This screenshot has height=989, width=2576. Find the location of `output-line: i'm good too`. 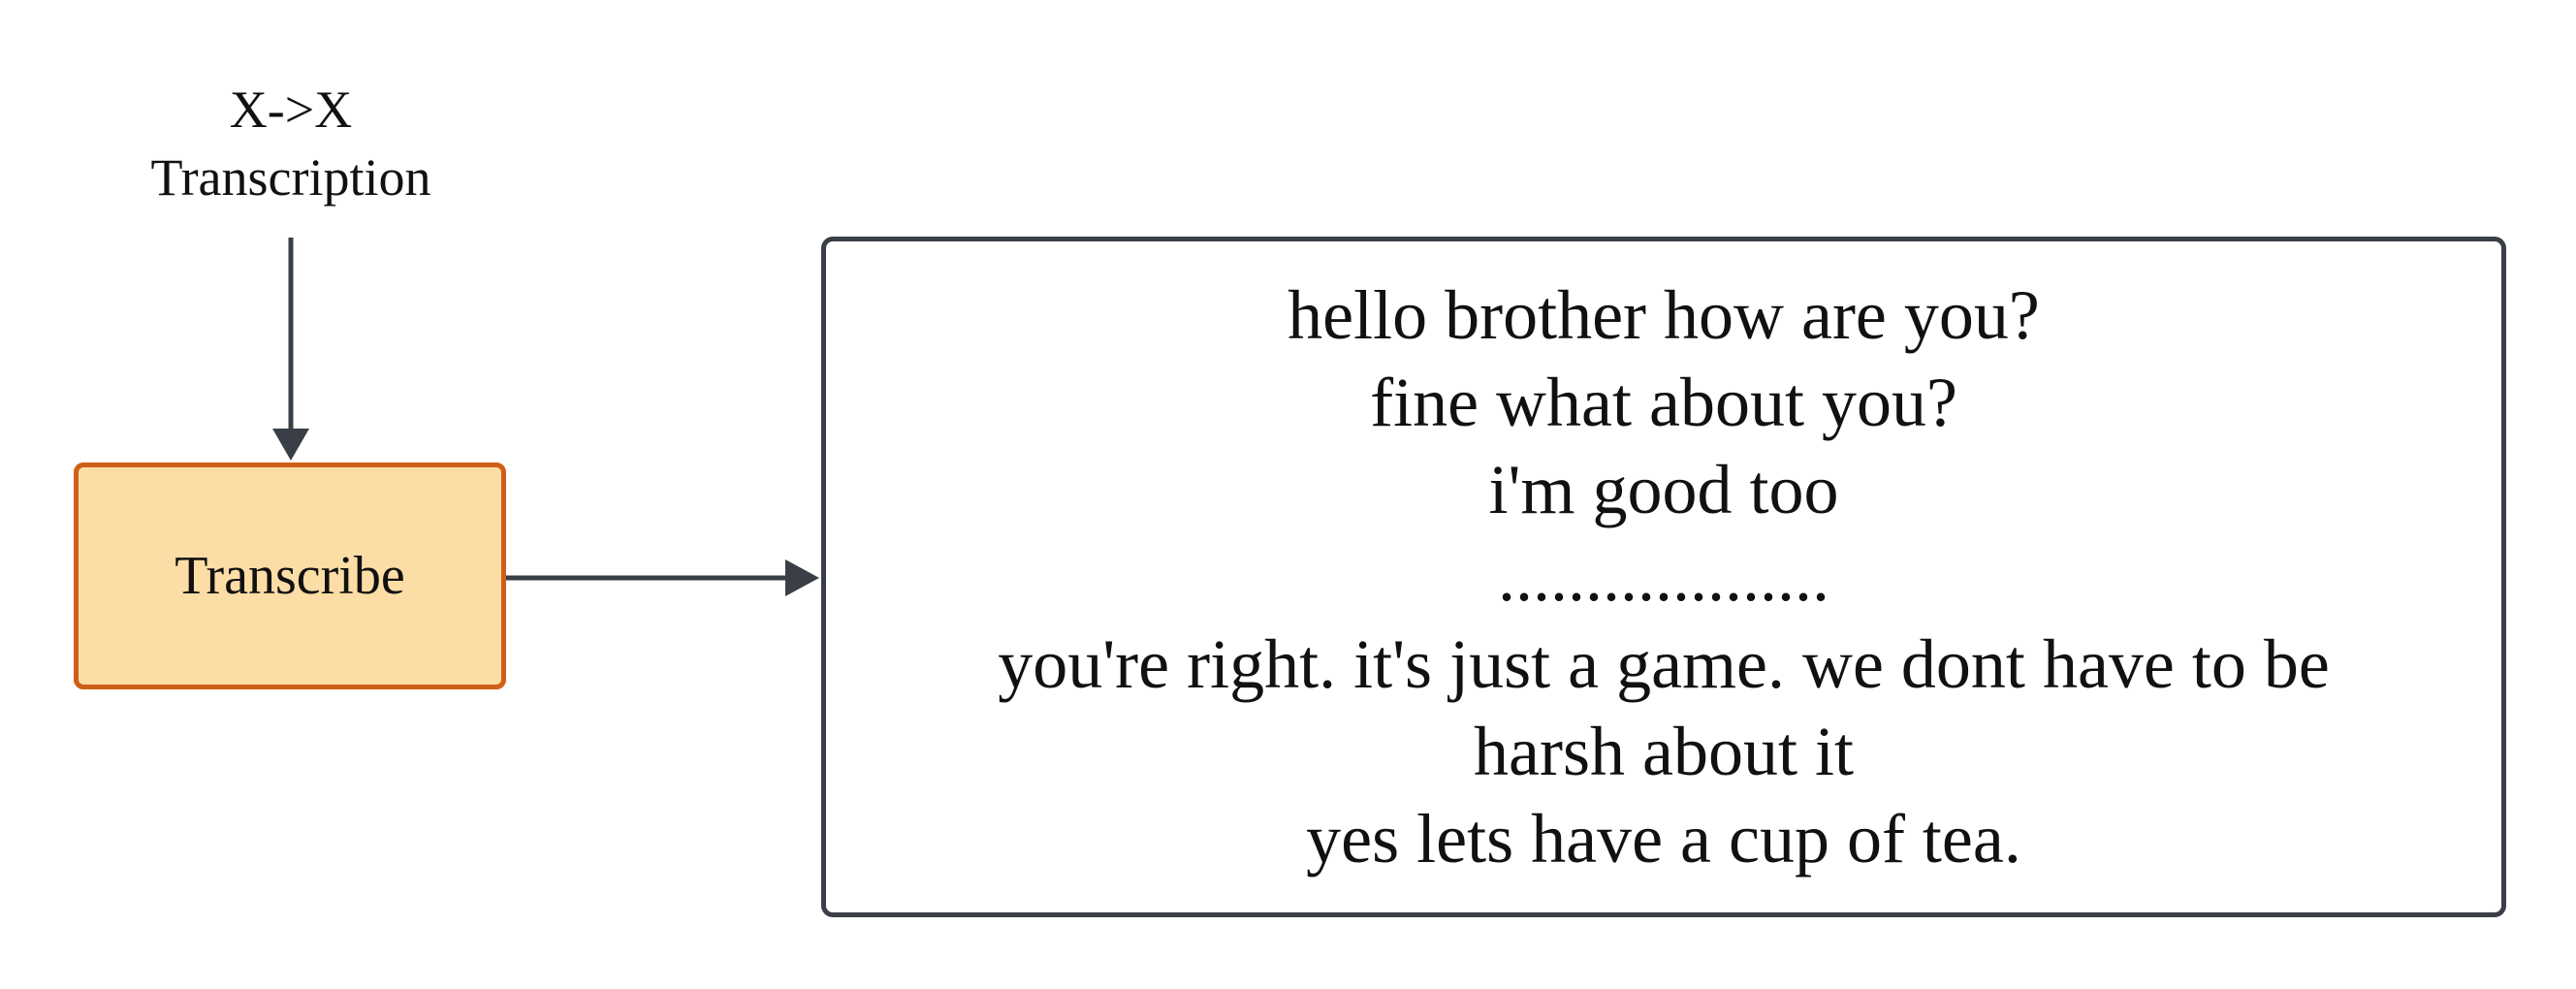

output-line: i'm good too is located at coordinates (1664, 489).